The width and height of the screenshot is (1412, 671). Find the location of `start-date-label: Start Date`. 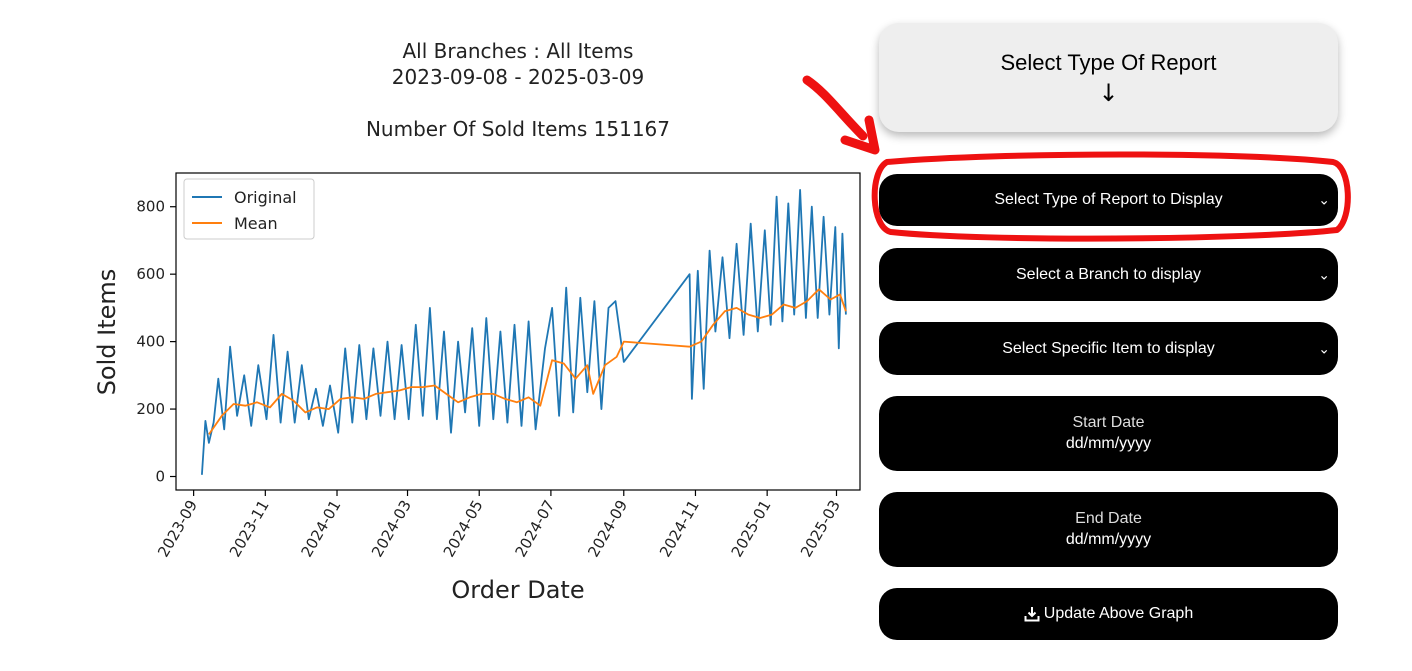

start-date-label: Start Date is located at coordinates (1108, 422).